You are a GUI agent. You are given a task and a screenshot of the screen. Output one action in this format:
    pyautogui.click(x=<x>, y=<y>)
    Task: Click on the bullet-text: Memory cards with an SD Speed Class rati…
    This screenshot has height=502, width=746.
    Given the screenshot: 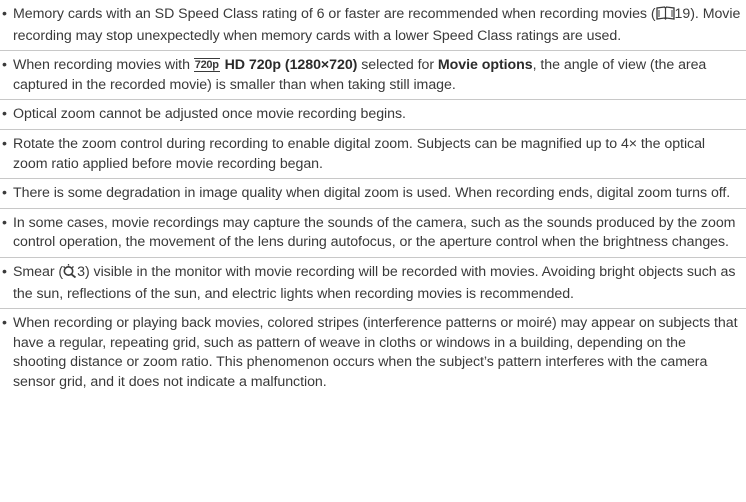 What is the action you would take?
    pyautogui.click(x=334, y=14)
    